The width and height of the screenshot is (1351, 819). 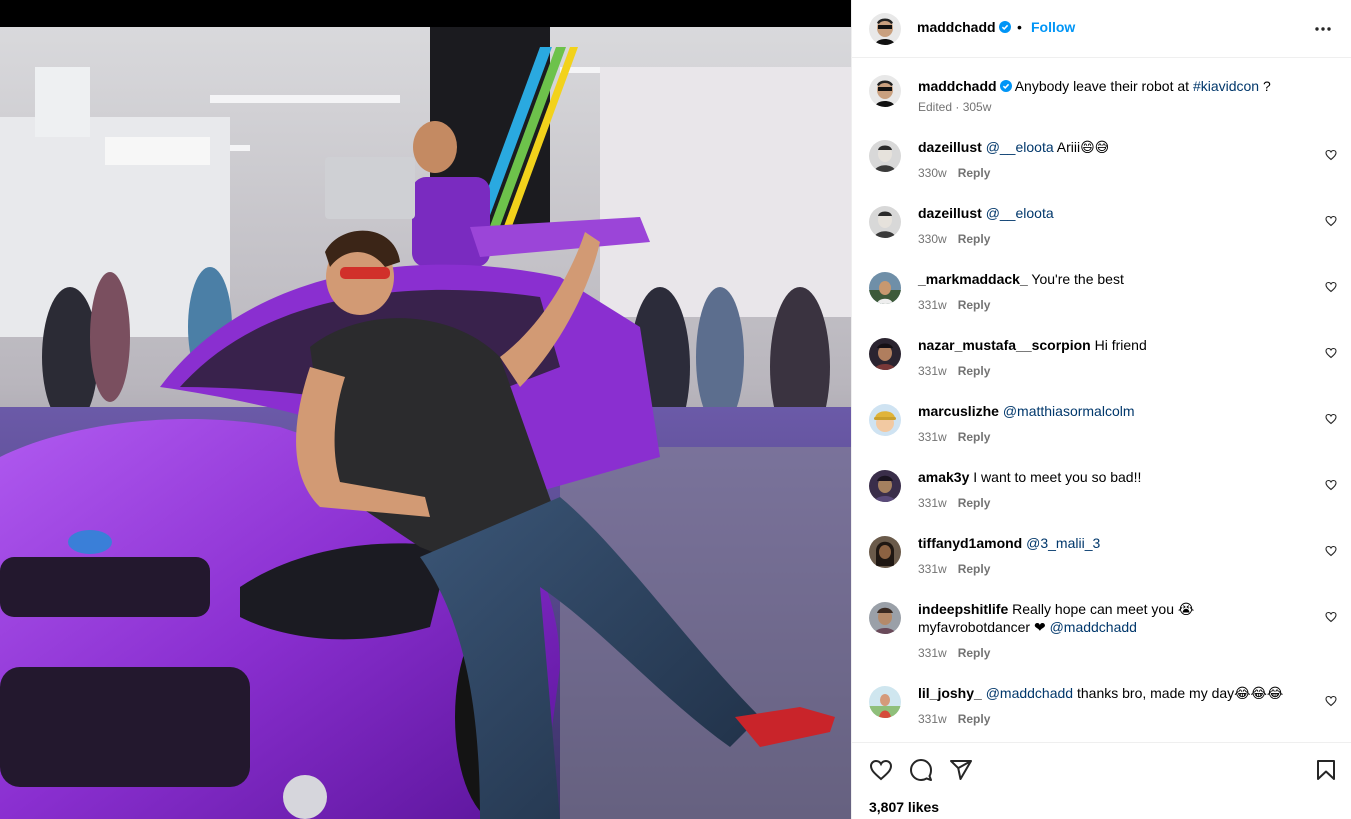 I want to click on likes-count: 3,807 likes, so click(x=904, y=807).